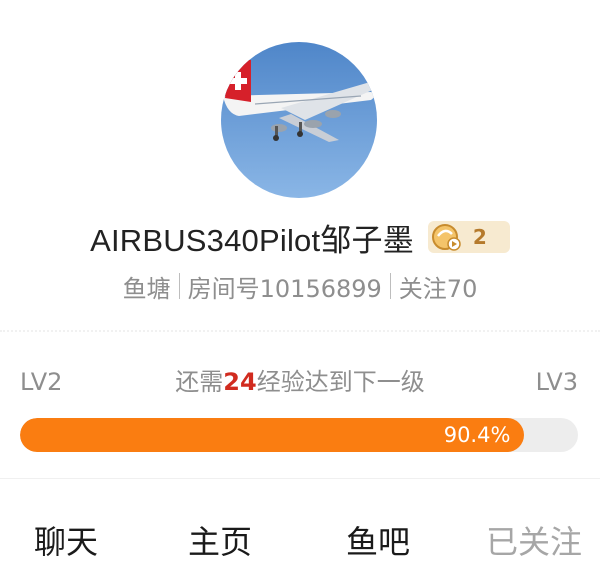 The image size is (600, 588). Describe the element at coordinates (199, 382) in the screenshot. I see `exp-prefix: 还需` at that location.